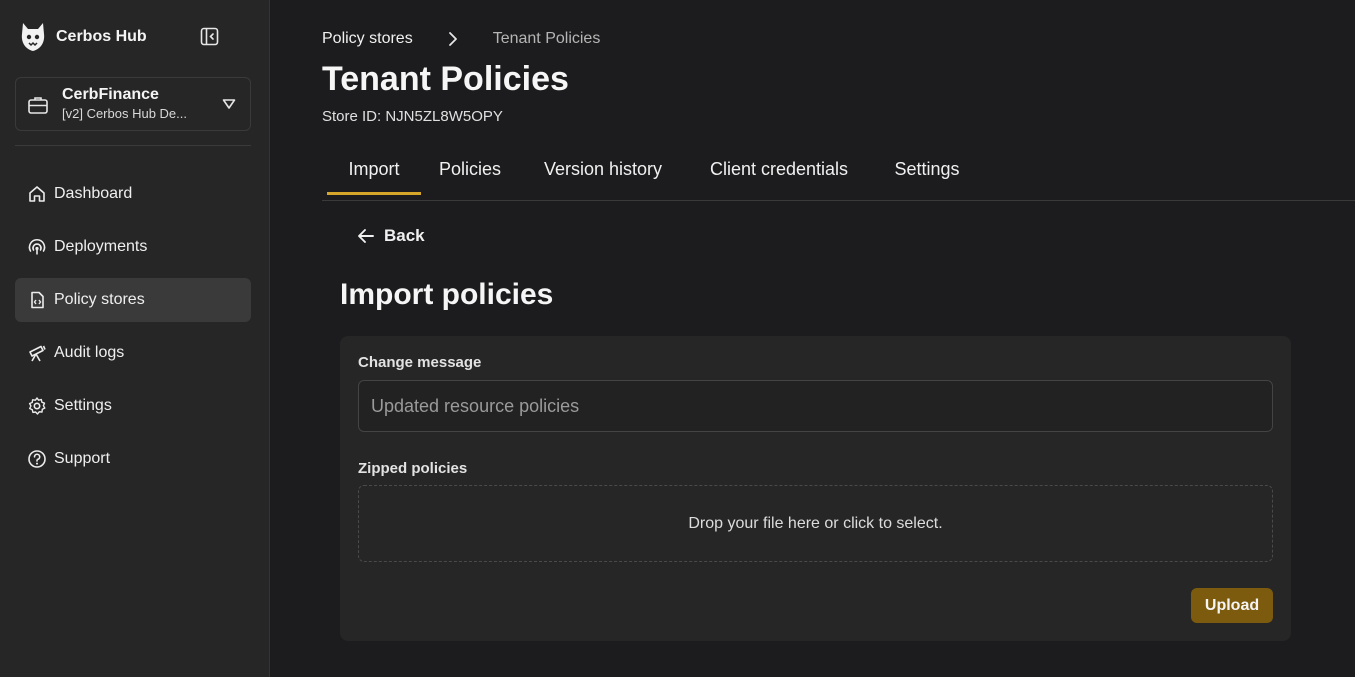 This screenshot has width=1355, height=677. Describe the element at coordinates (412, 116) in the screenshot. I see `store-id: Store ID: NJN5ZL8W5OPY` at that location.